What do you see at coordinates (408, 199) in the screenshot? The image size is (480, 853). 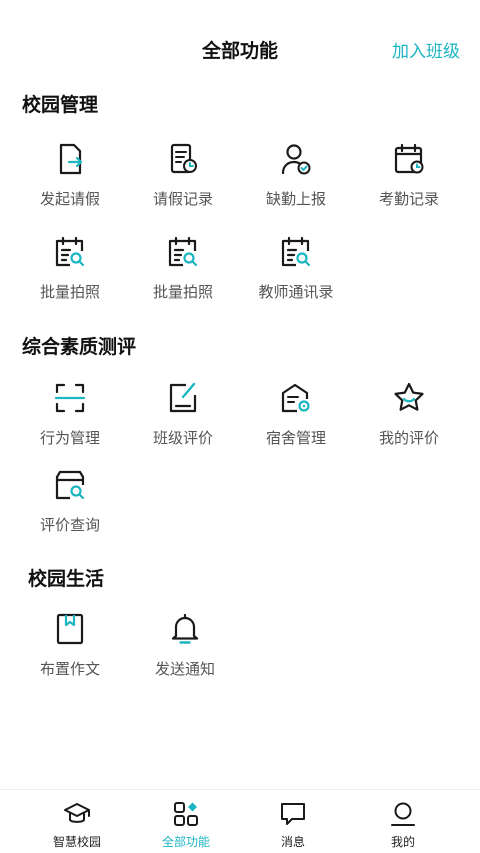 I see `grid-item-label: 考勤记录` at bounding box center [408, 199].